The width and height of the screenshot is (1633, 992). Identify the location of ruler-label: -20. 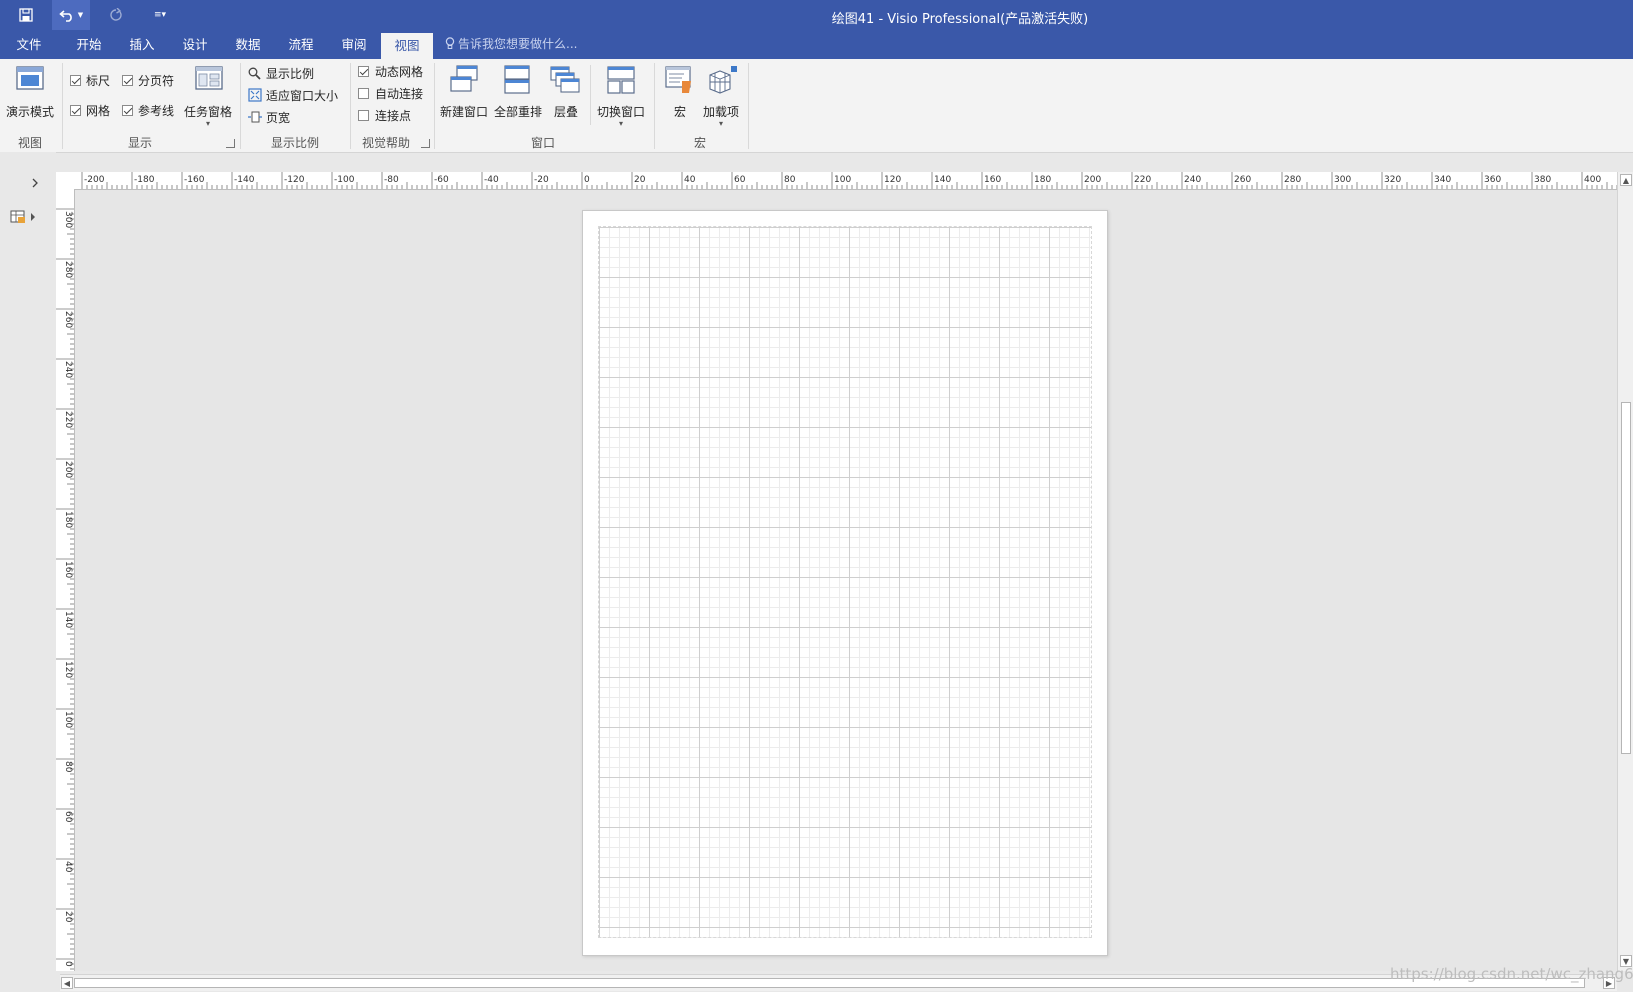
(541, 180).